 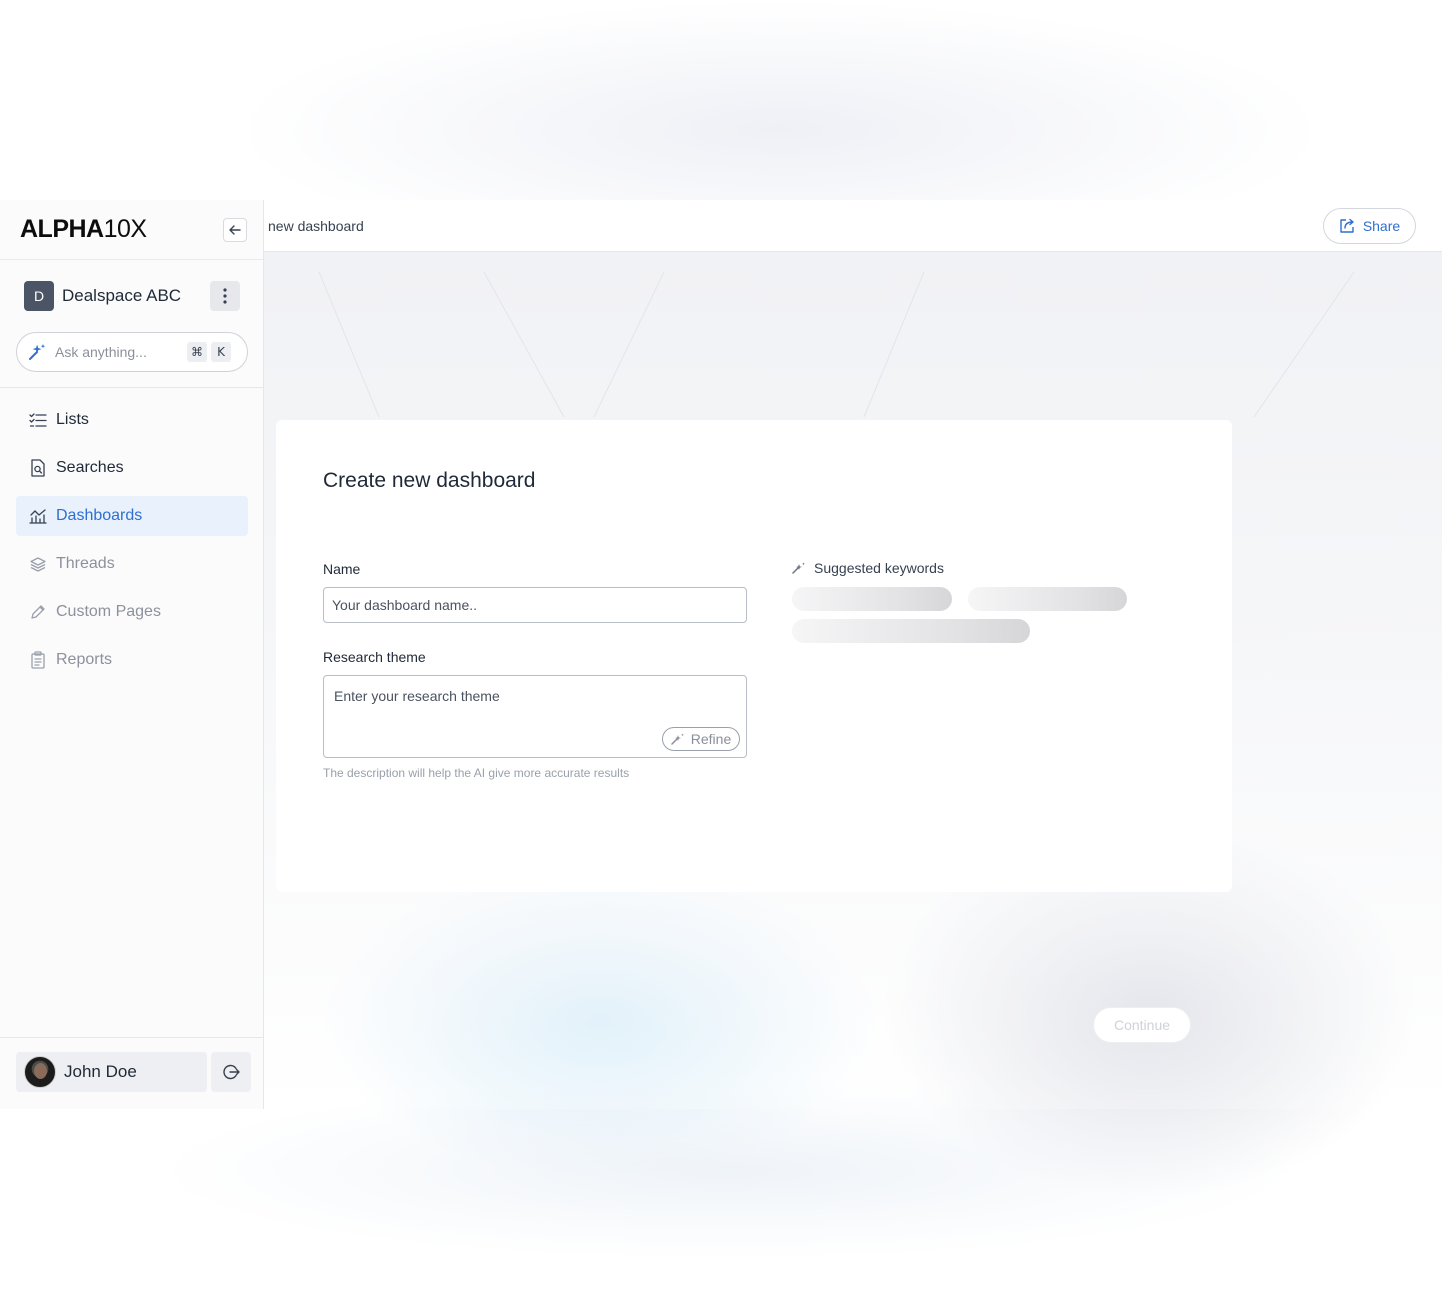 What do you see at coordinates (84, 659) in the screenshot?
I see `sidebar-item-label: Reports` at bounding box center [84, 659].